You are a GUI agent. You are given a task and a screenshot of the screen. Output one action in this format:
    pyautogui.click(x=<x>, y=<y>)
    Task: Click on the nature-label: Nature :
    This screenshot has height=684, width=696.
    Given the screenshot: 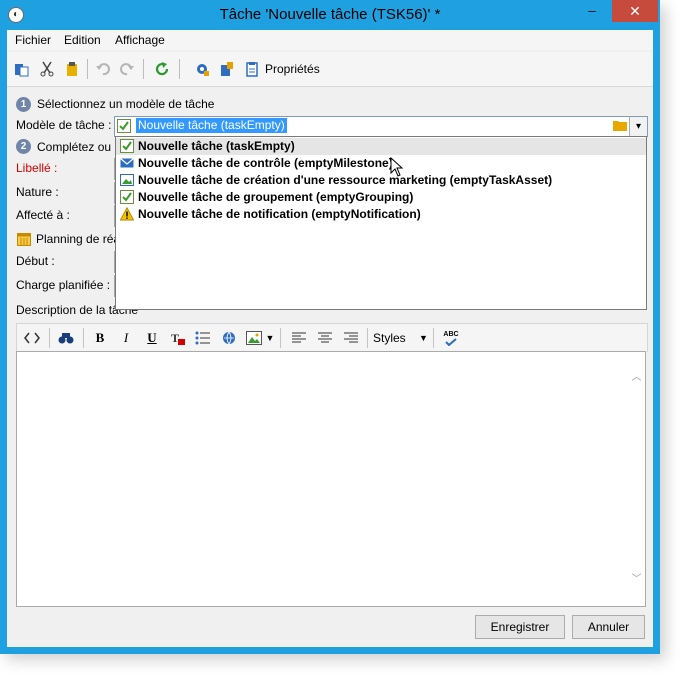 What is the action you would take?
    pyautogui.click(x=37, y=192)
    